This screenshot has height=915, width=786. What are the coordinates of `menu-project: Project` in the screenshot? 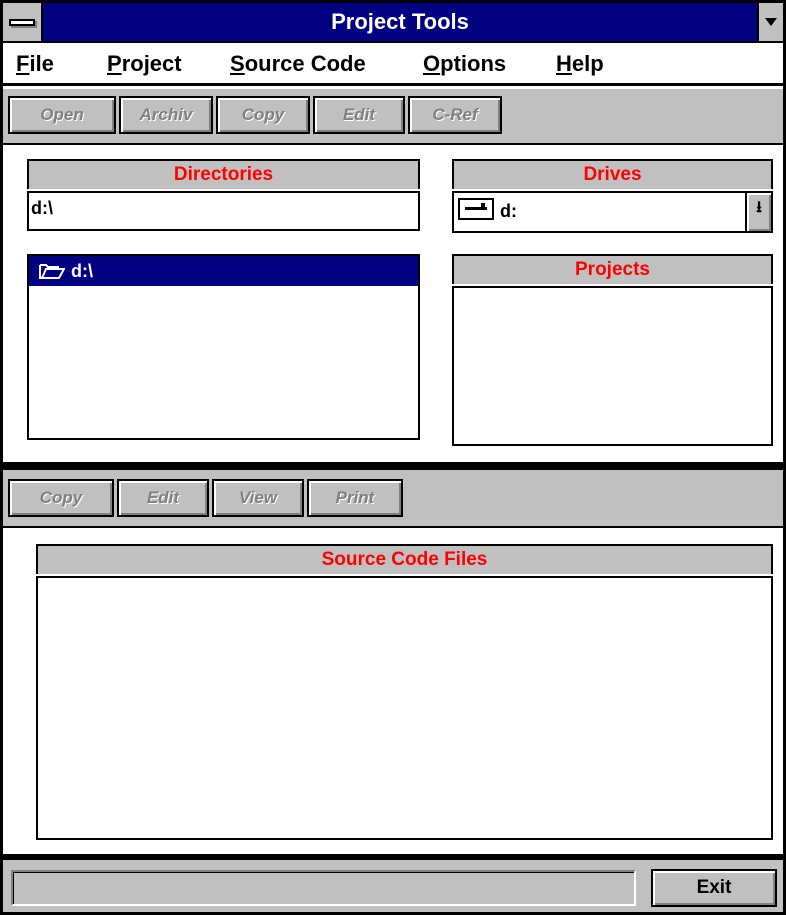 It's located at (144, 64).